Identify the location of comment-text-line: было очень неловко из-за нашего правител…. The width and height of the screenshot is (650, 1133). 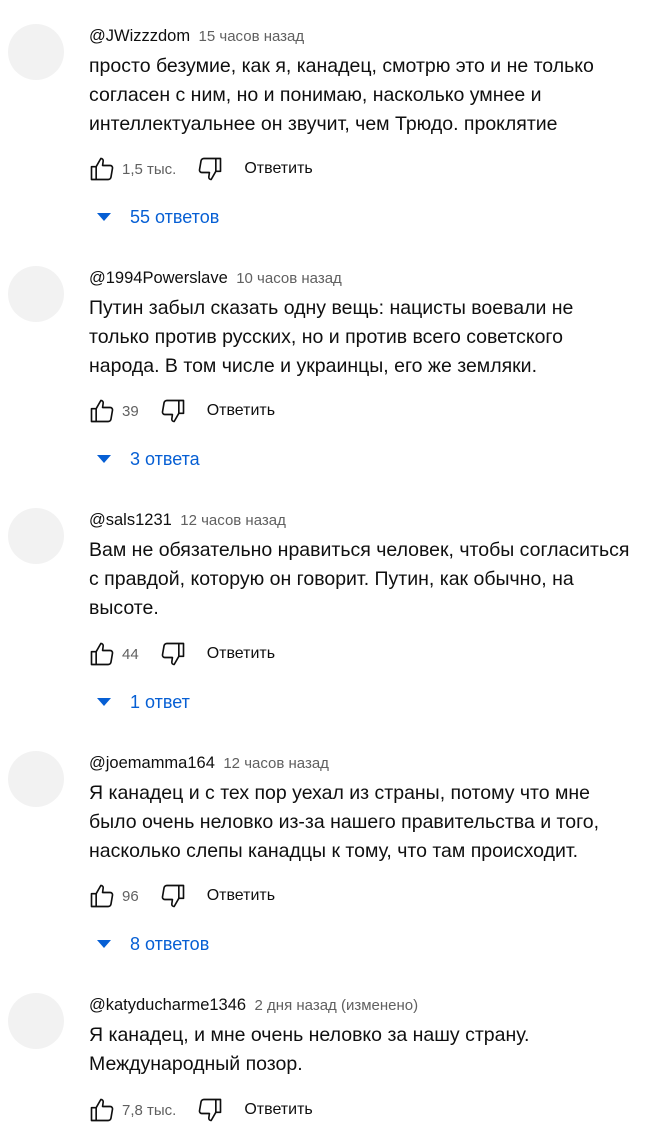
(344, 822).